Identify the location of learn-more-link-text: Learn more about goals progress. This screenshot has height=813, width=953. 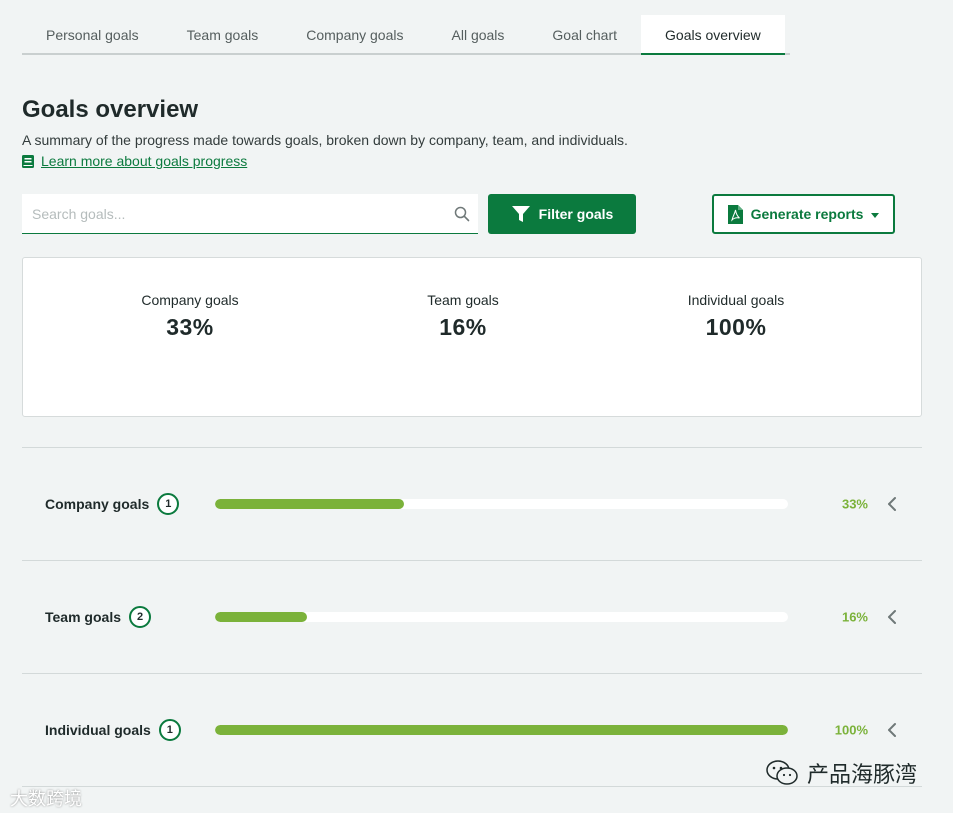
(144, 161).